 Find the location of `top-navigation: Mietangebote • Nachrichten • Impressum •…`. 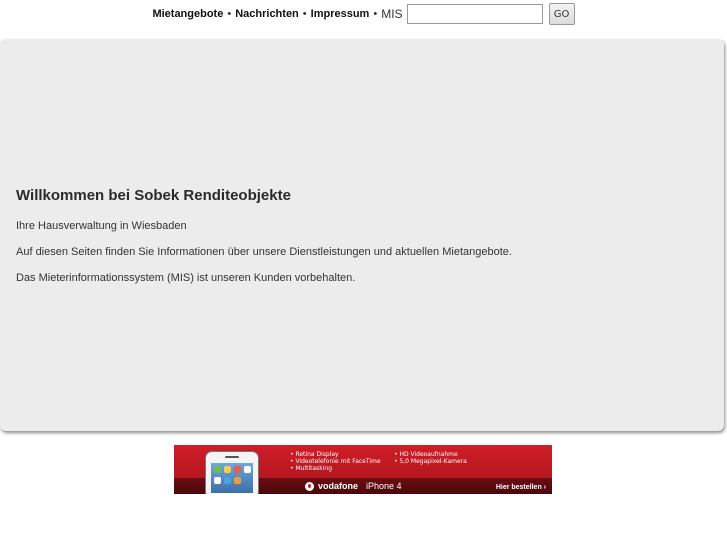

top-navigation: Mietangebote • Nachrichten • Impressum •… is located at coordinates (363, 14).